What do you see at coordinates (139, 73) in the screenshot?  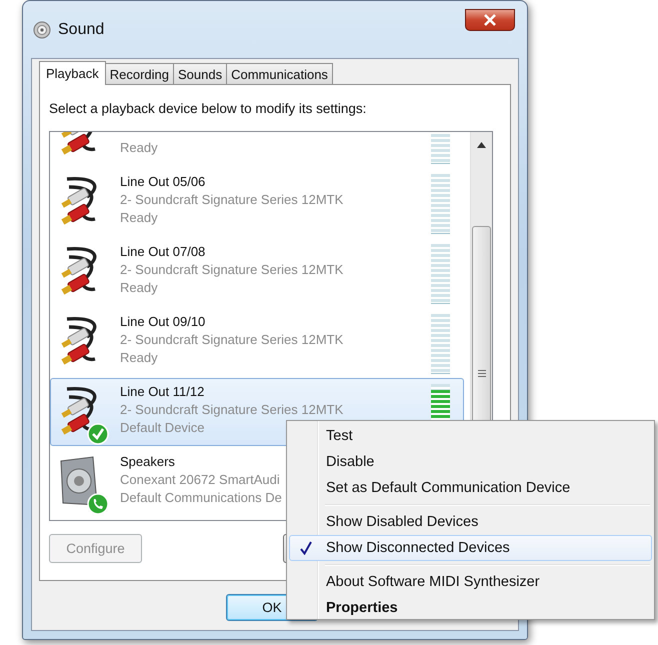 I see `tab: Recording` at bounding box center [139, 73].